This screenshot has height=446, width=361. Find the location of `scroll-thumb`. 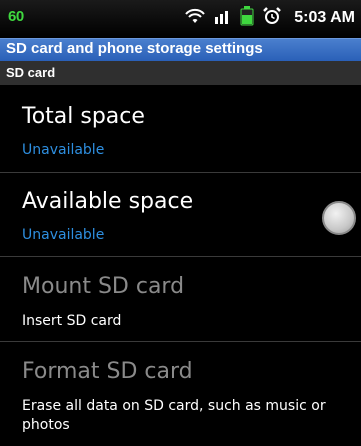

scroll-thumb is located at coordinates (339, 218).